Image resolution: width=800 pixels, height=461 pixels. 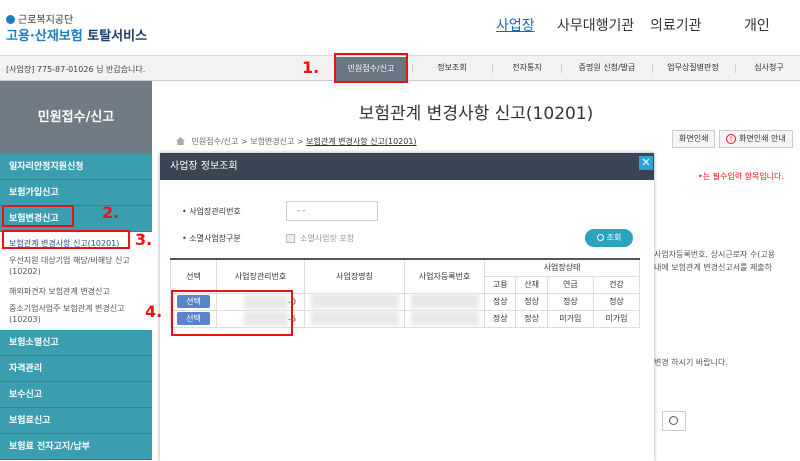 What do you see at coordinates (76, 69) in the screenshot?
I see `welcome-text: [사업장] 775-87-01026 님 반갑습니다.` at bounding box center [76, 69].